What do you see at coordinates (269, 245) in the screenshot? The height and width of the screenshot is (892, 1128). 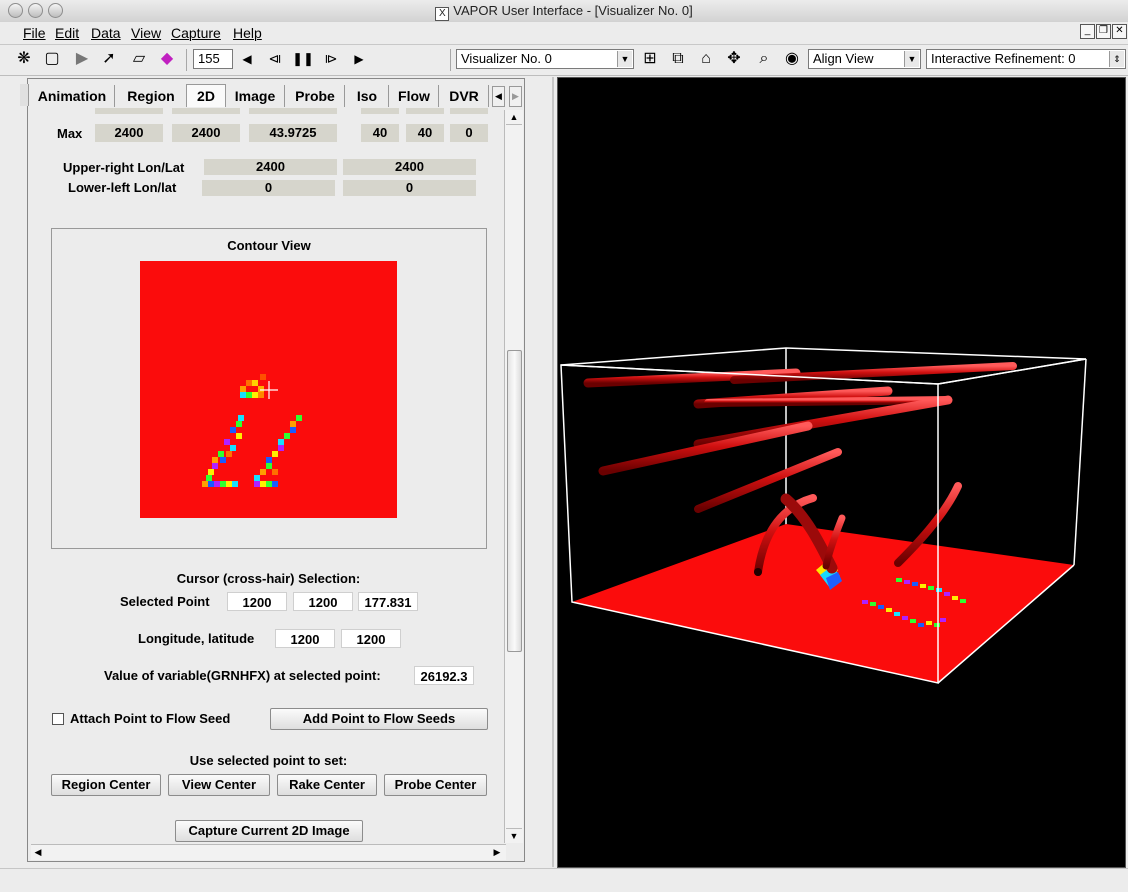 I see `contour-view-title: Contour View` at bounding box center [269, 245].